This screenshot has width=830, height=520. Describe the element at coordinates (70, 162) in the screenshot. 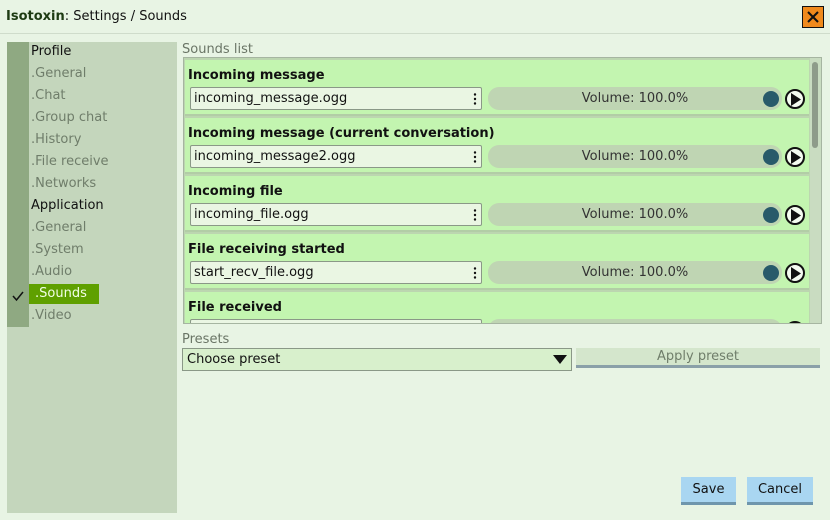

I see `sidebar-item-file-receive: .File receive` at that location.